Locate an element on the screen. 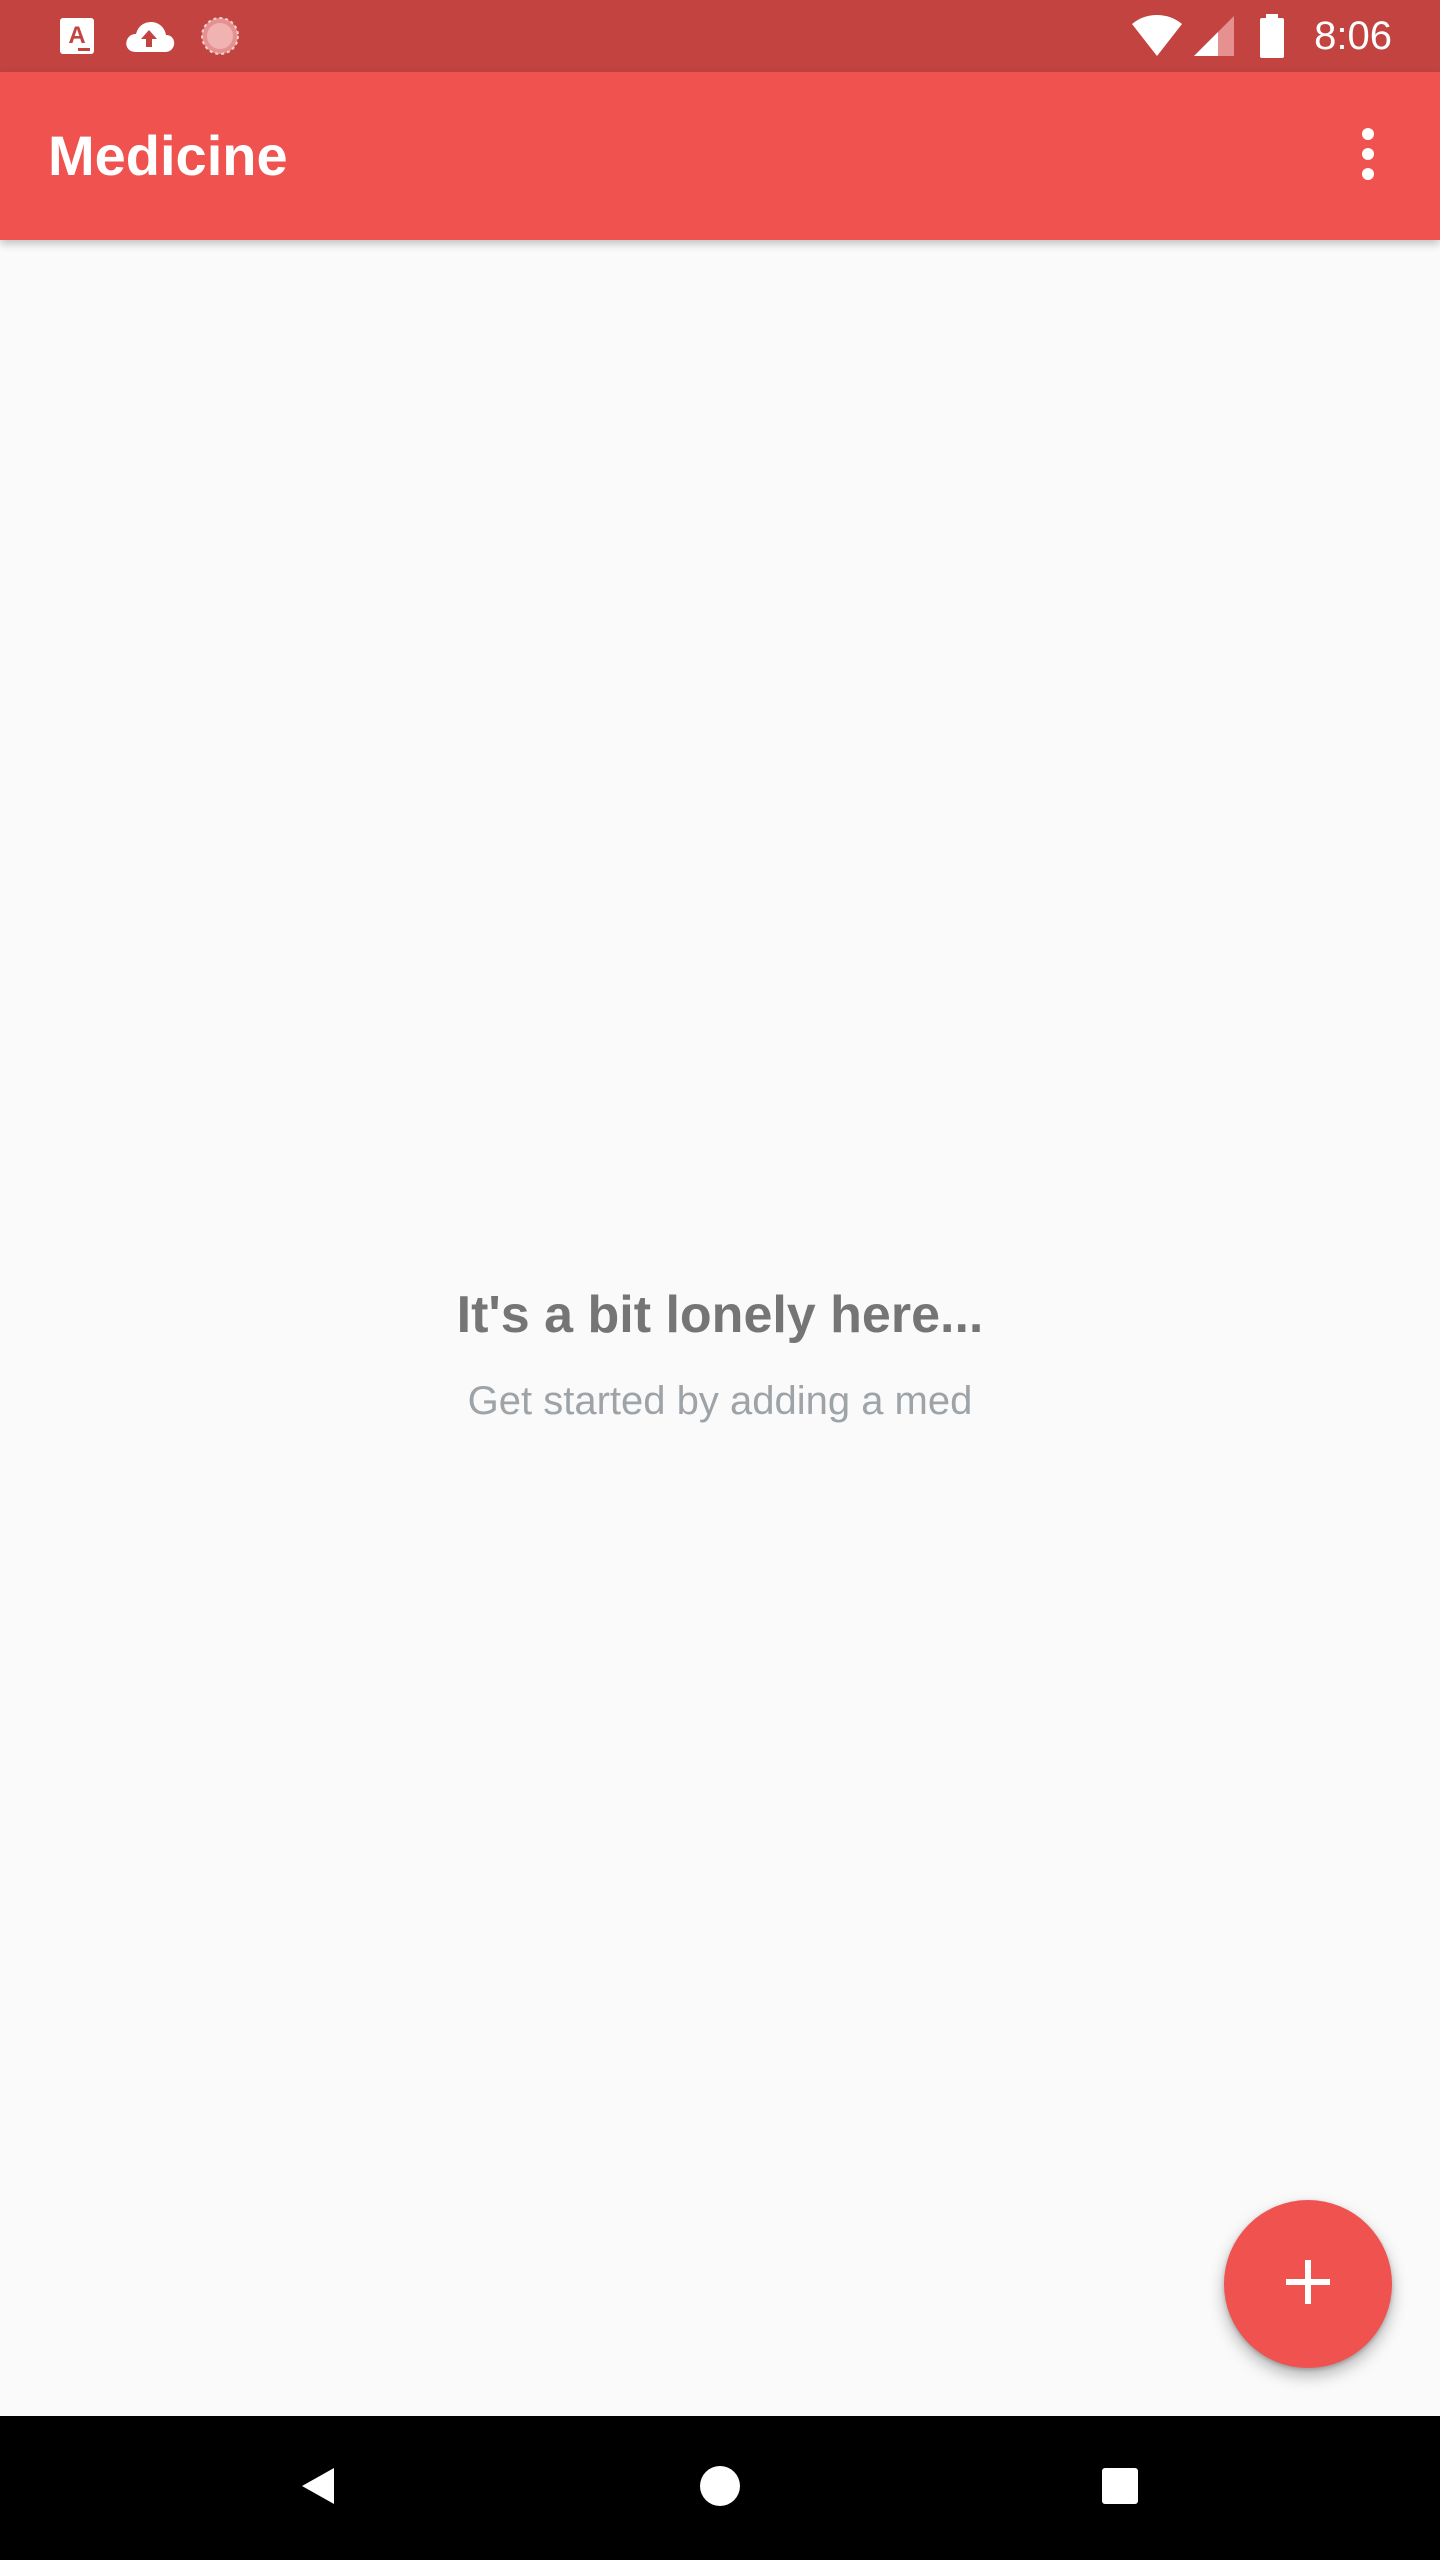  empty-state-subtitle: Get started by adding a med is located at coordinates (720, 1401).